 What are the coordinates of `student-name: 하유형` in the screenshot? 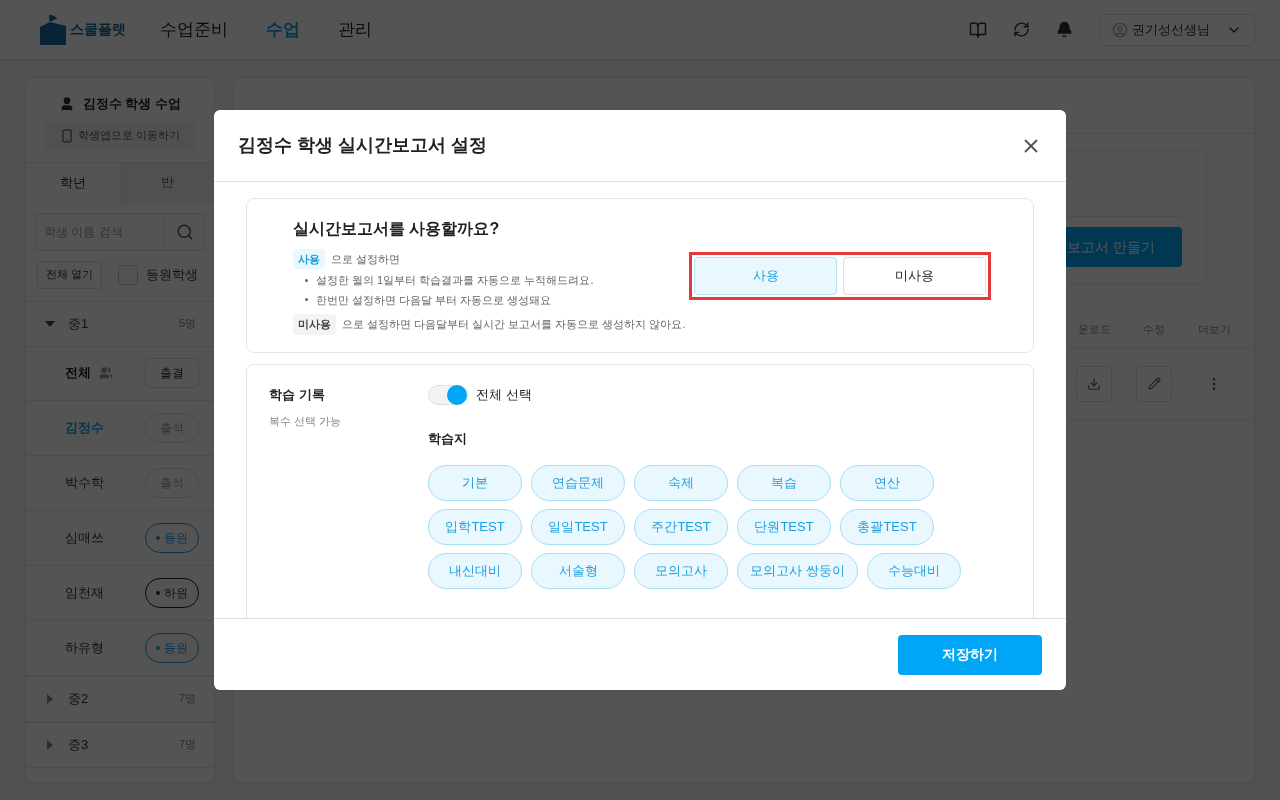 It's located at (85, 647).